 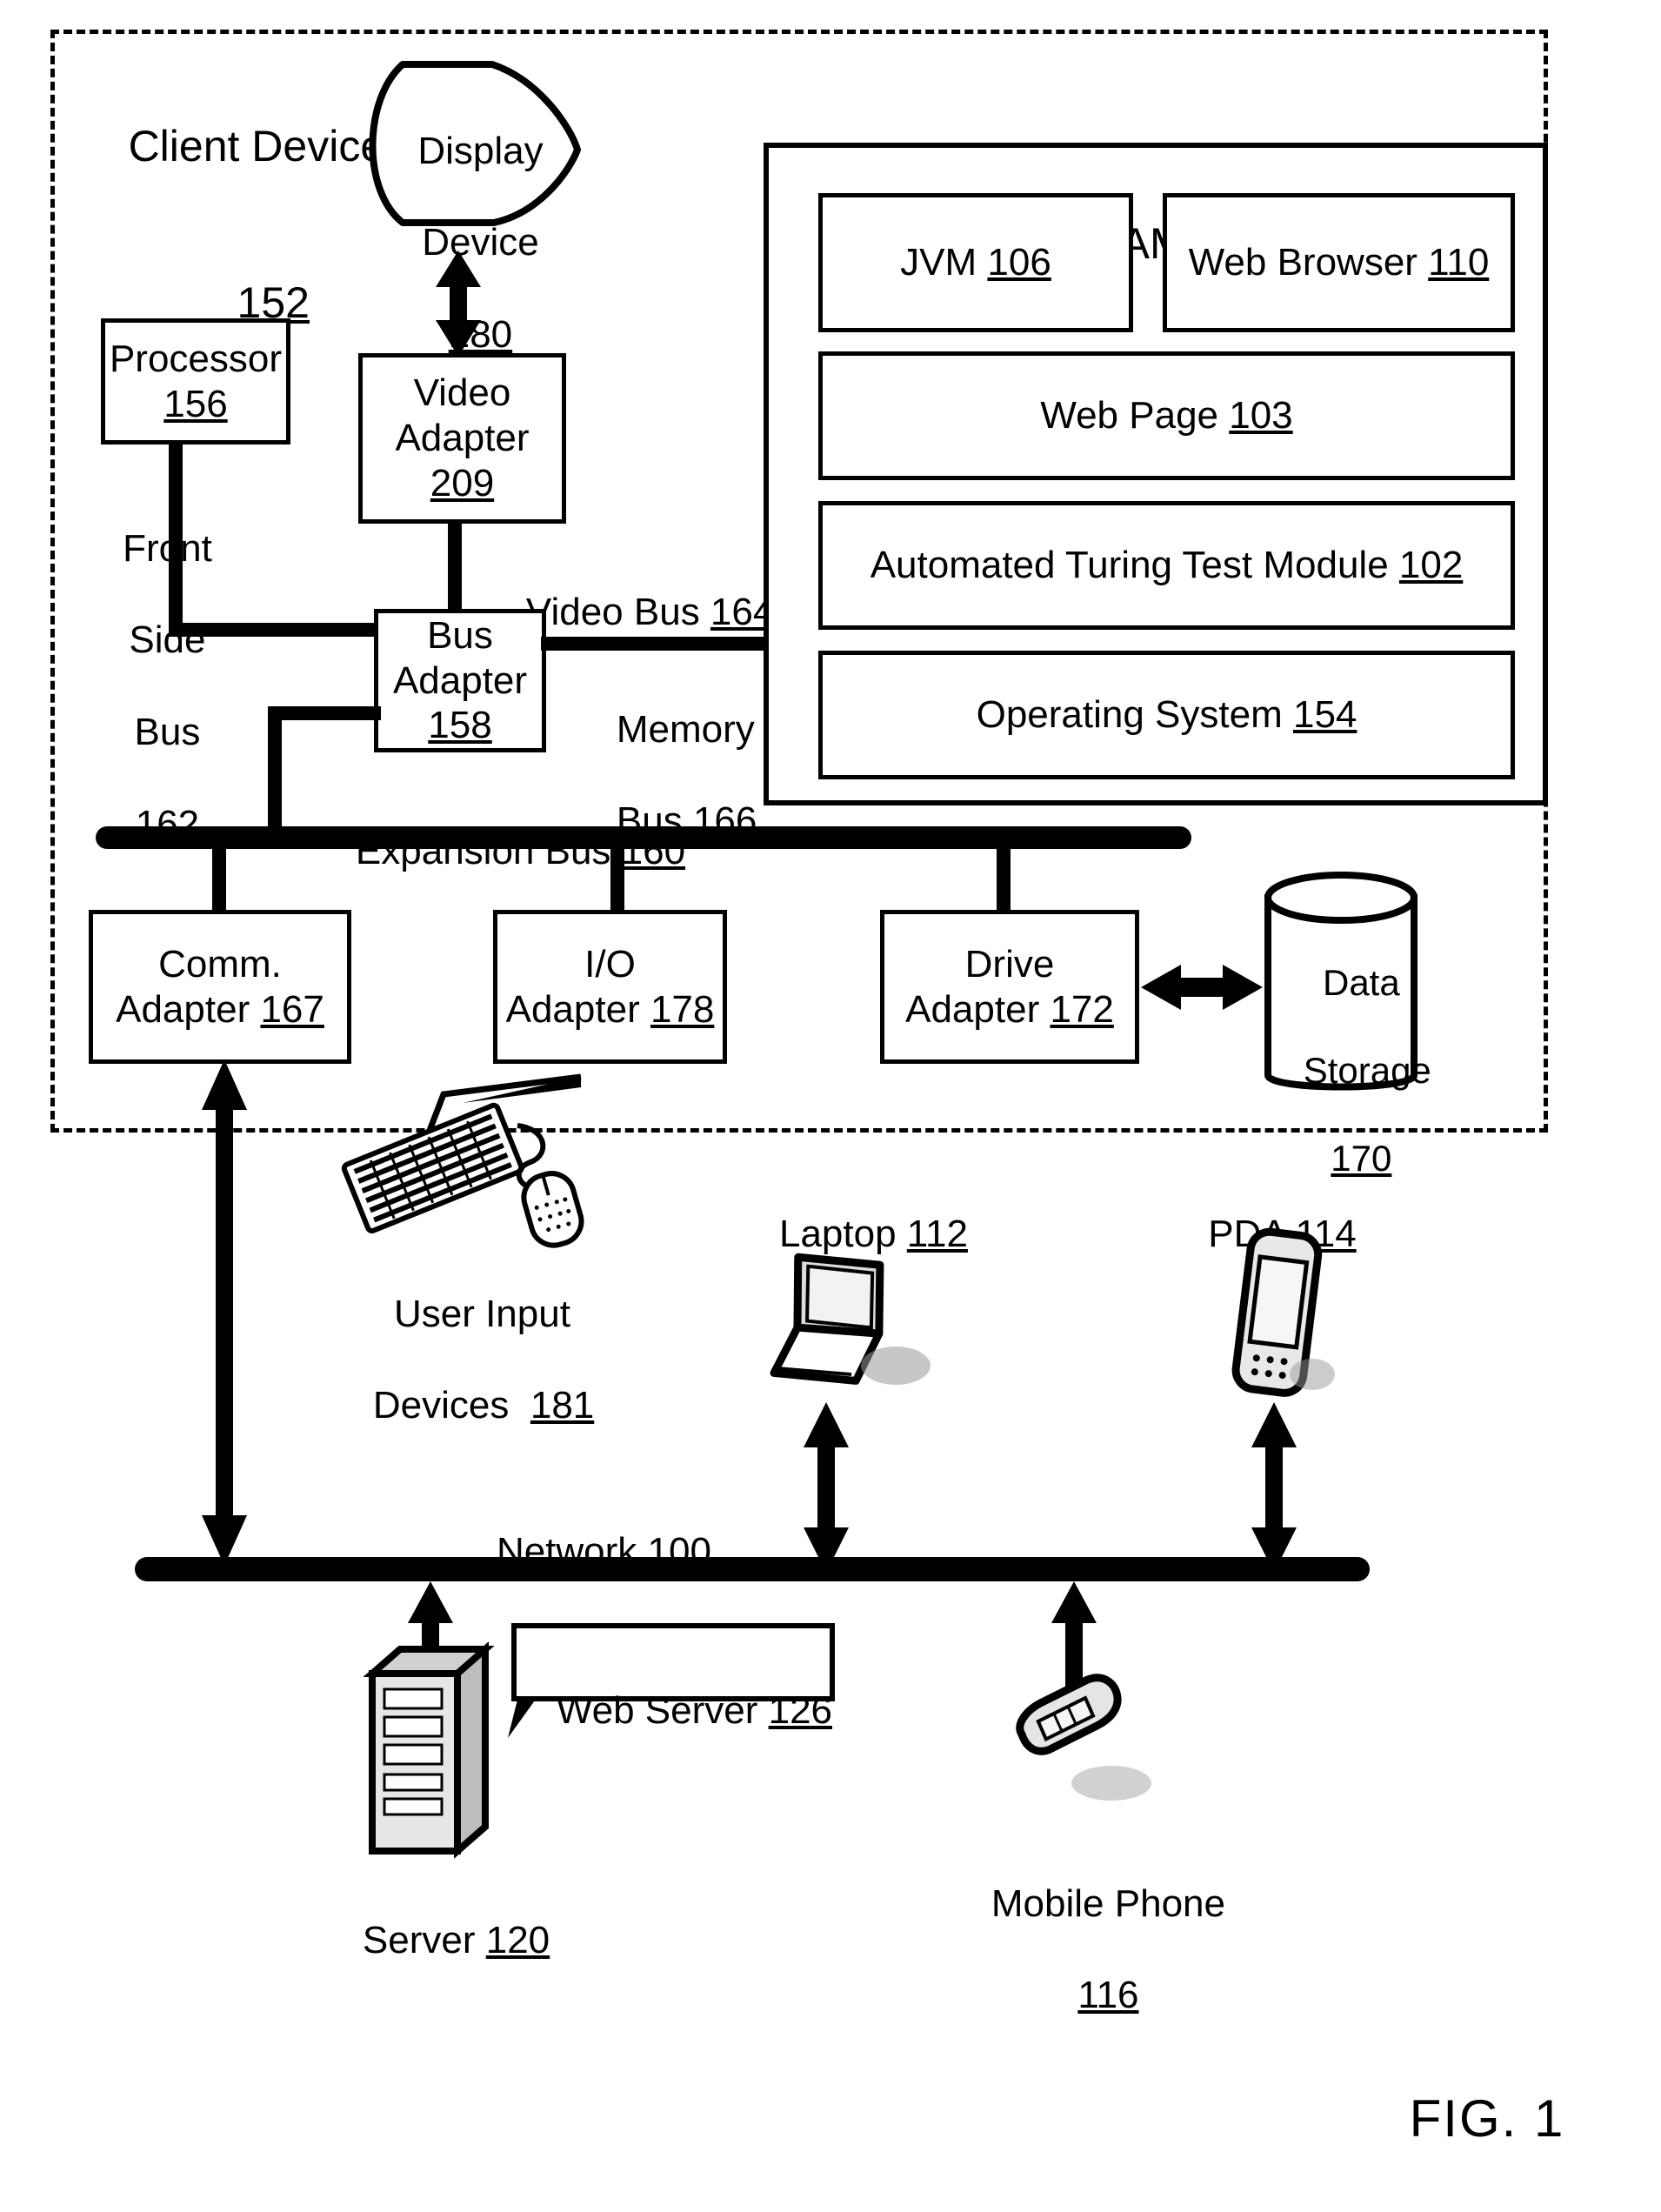 I want to click on io-adapter-number: 178, so click(x=682, y=1009).